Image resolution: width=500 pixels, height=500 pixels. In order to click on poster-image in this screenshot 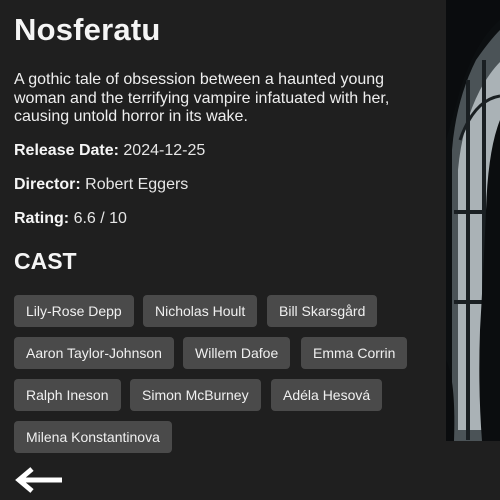, I will do `click(473, 220)`.